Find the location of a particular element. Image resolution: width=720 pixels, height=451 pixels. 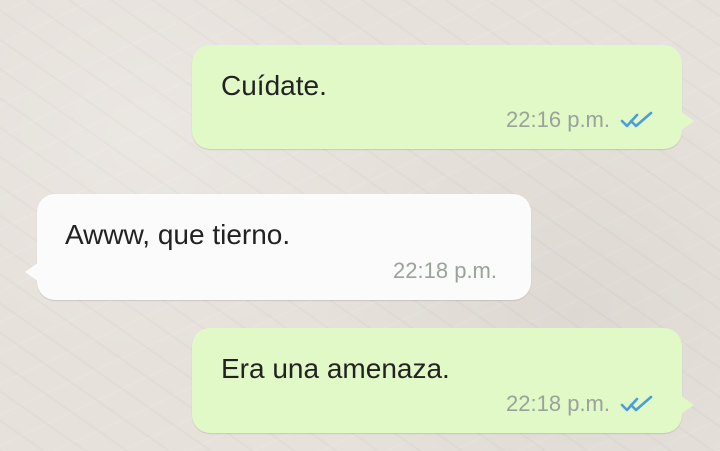

message-text: Cuídate. is located at coordinates (274, 85).